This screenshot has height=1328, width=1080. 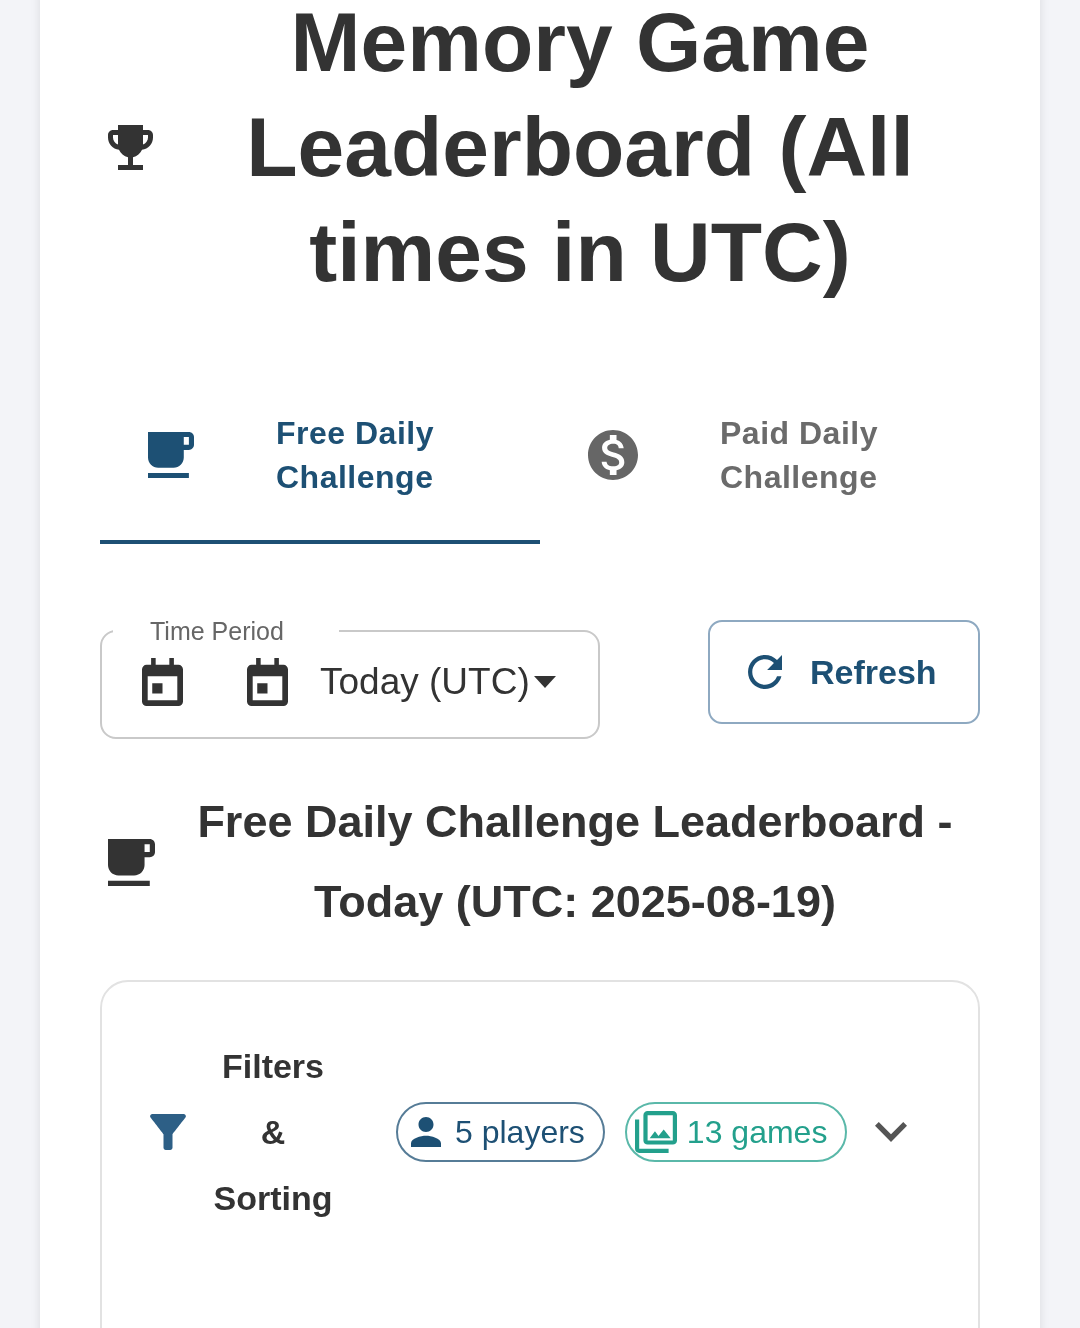 I want to click on filter-icon, so click(x=168, y=1132).